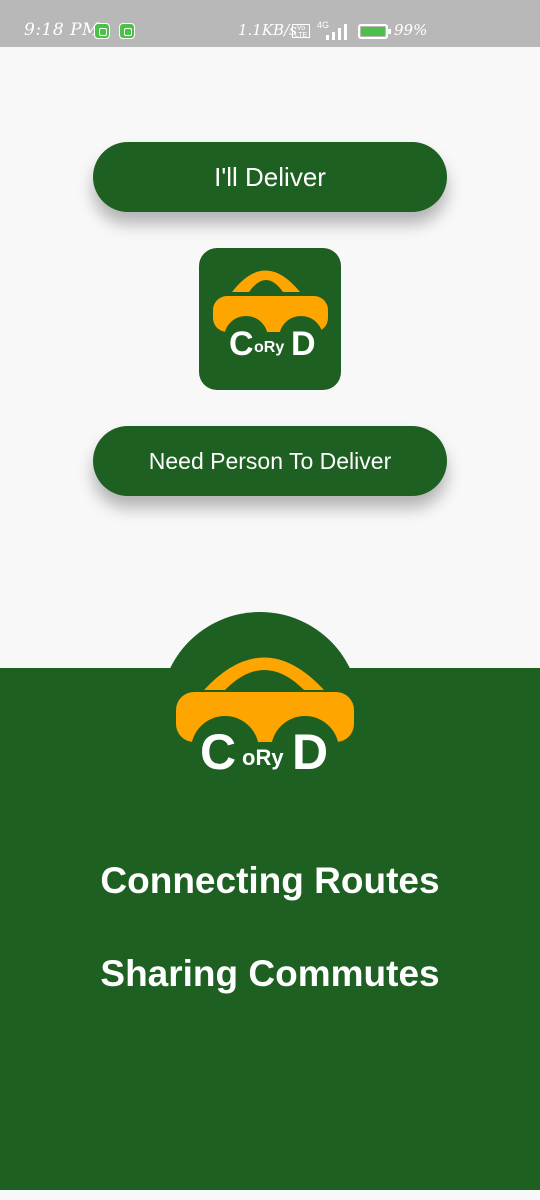 The width and height of the screenshot is (540, 1200). Describe the element at coordinates (270, 316) in the screenshot. I see `car-logo-icon: C oRy D` at that location.